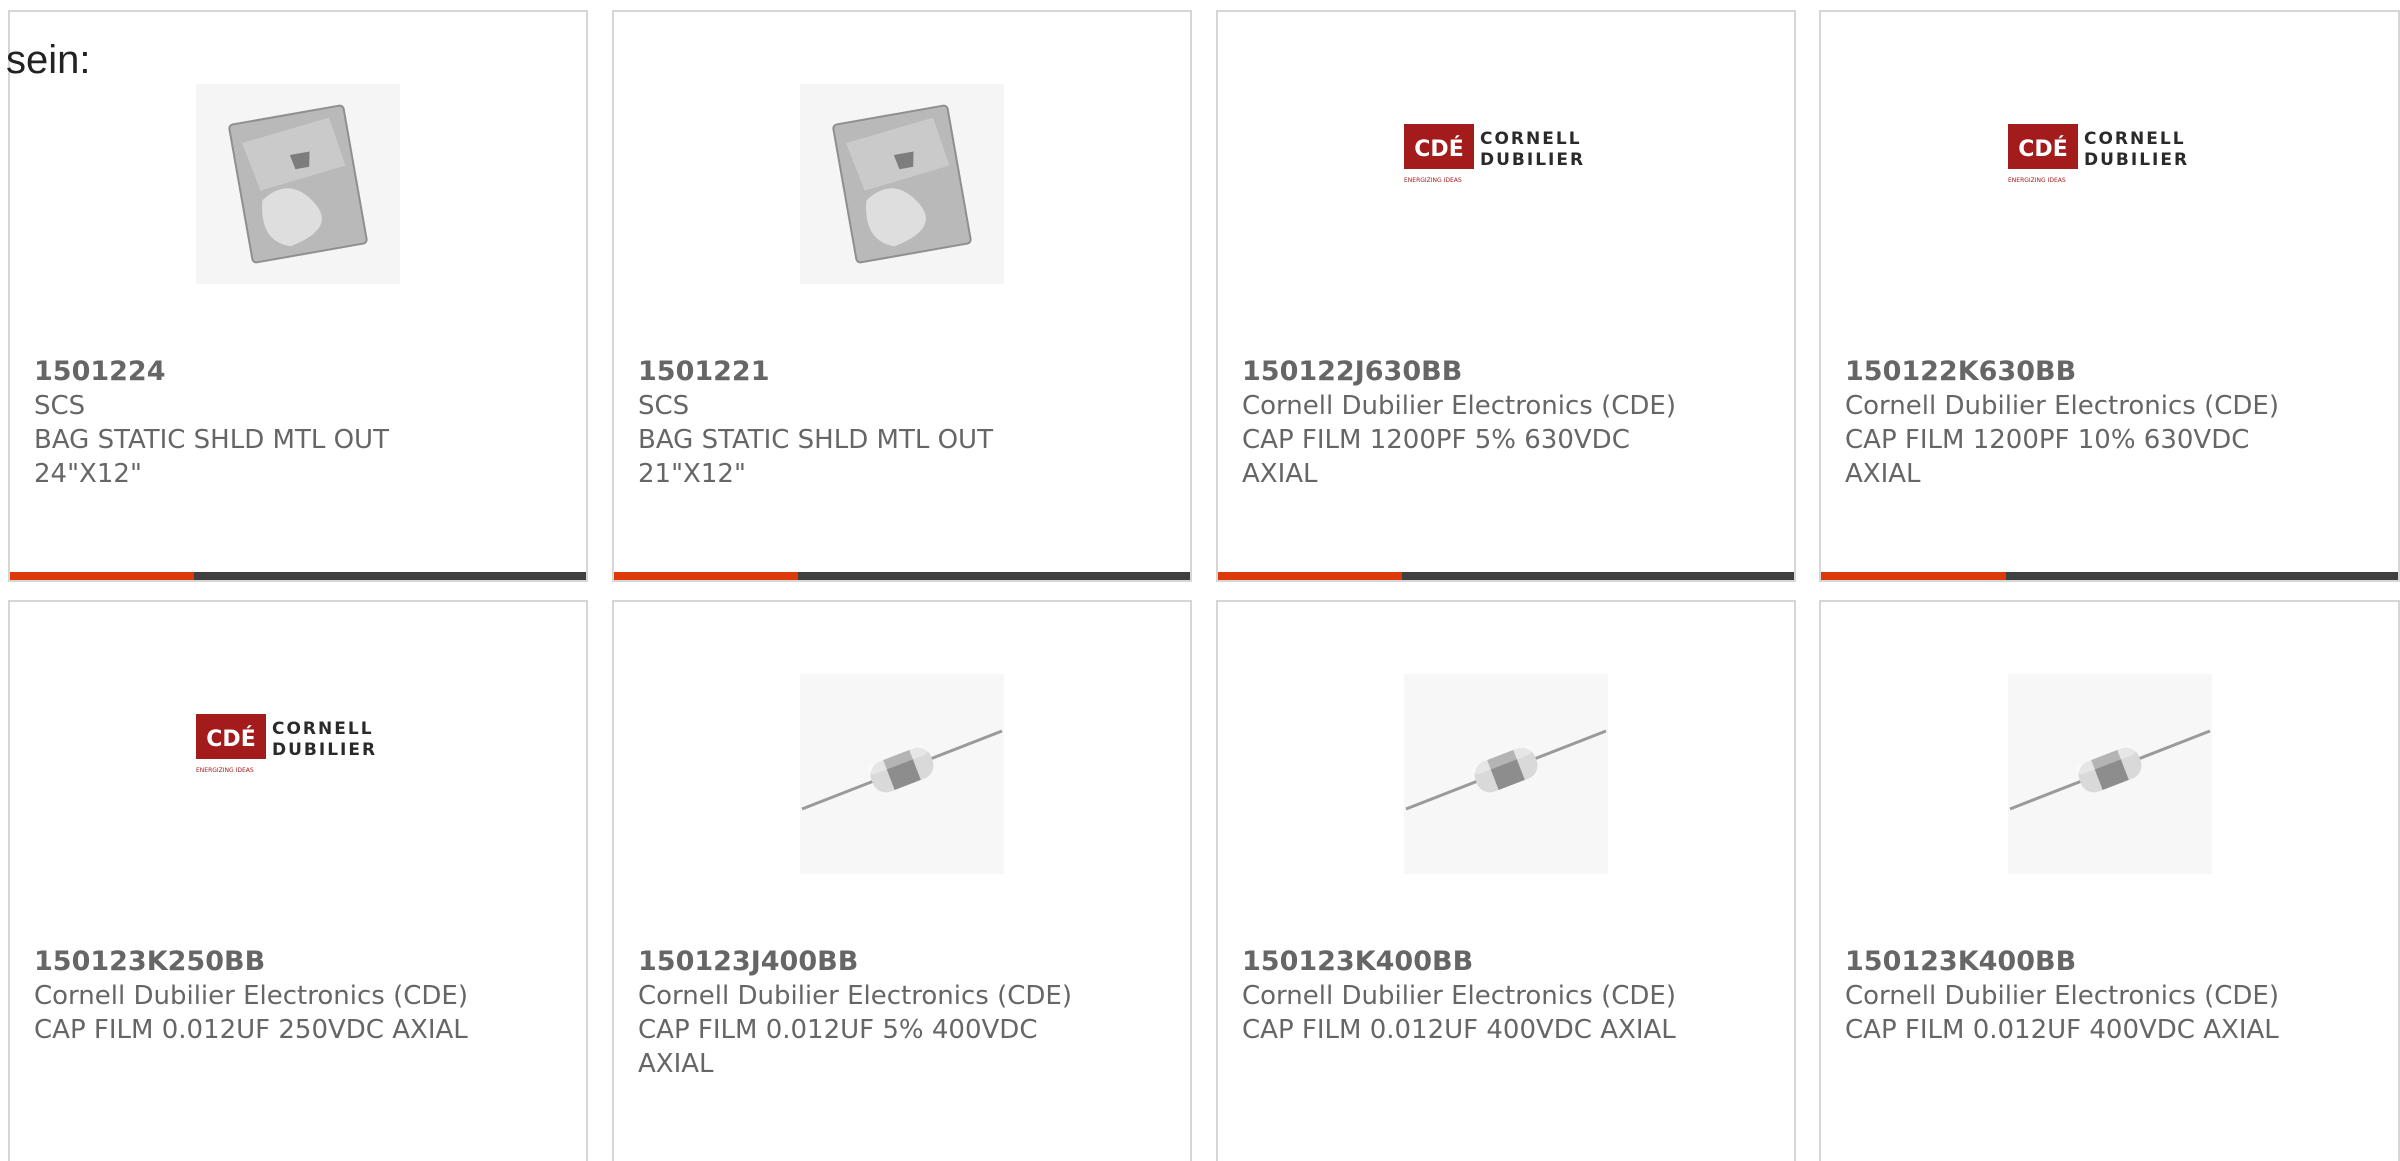 The height and width of the screenshot is (1161, 2400). I want to click on description: BAG STATIC SHLD MTL OUT 24"X12", so click(211, 457).